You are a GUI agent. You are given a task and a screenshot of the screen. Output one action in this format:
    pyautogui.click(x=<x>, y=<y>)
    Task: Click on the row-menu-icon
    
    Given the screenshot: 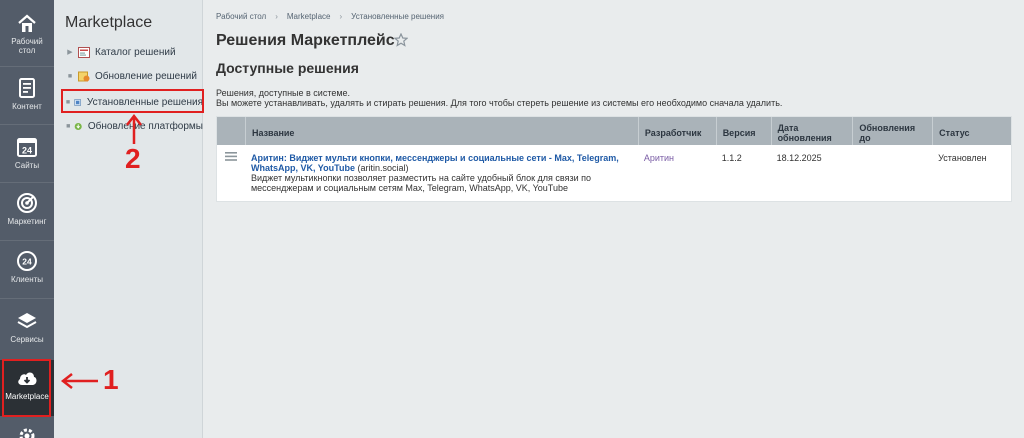 What is the action you would take?
    pyautogui.click(x=231, y=156)
    